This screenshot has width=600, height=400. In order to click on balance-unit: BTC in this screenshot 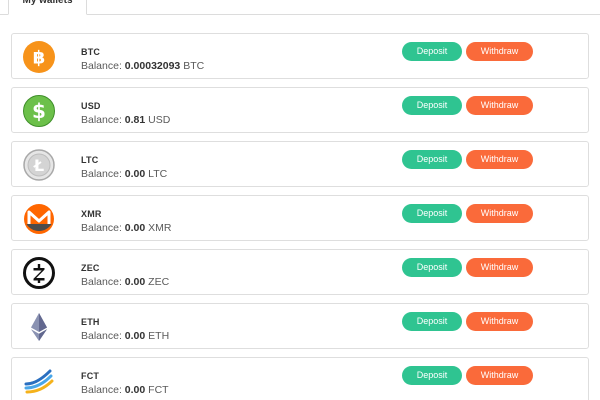, I will do `click(194, 66)`.